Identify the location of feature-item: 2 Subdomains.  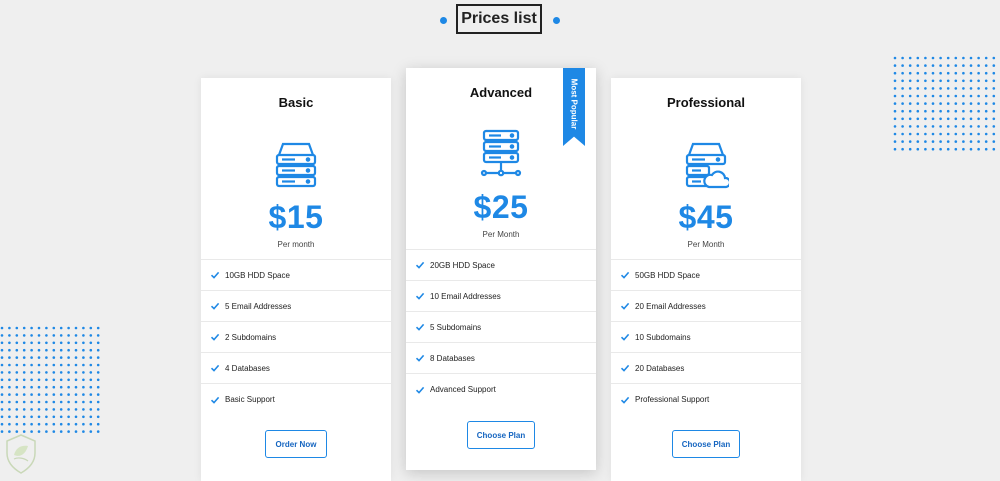
(296, 337).